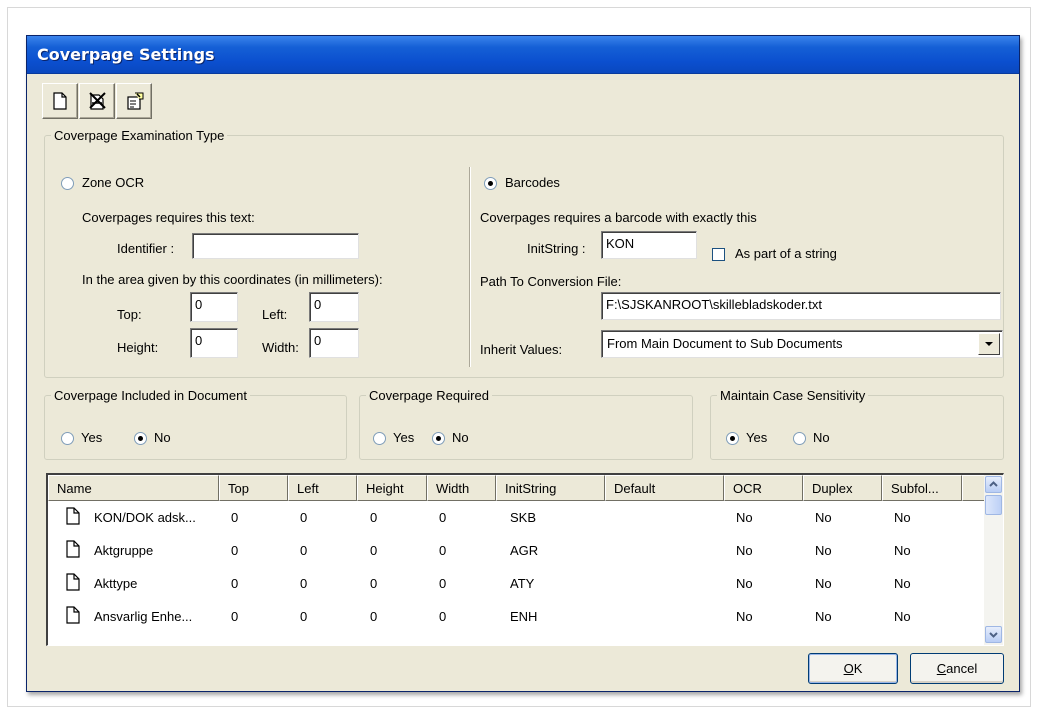  I want to click on ok-button: OK, so click(853, 668).